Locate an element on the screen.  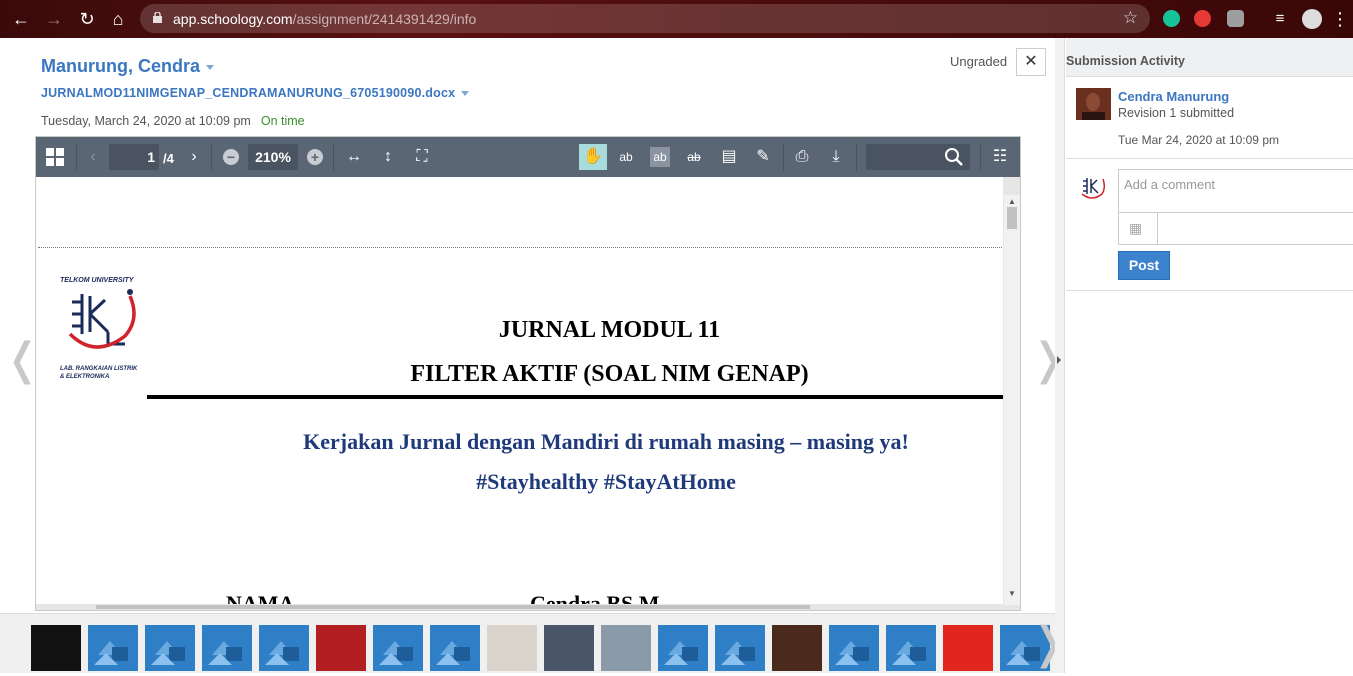
print-icon: ⎙ is located at coordinates (802, 157).